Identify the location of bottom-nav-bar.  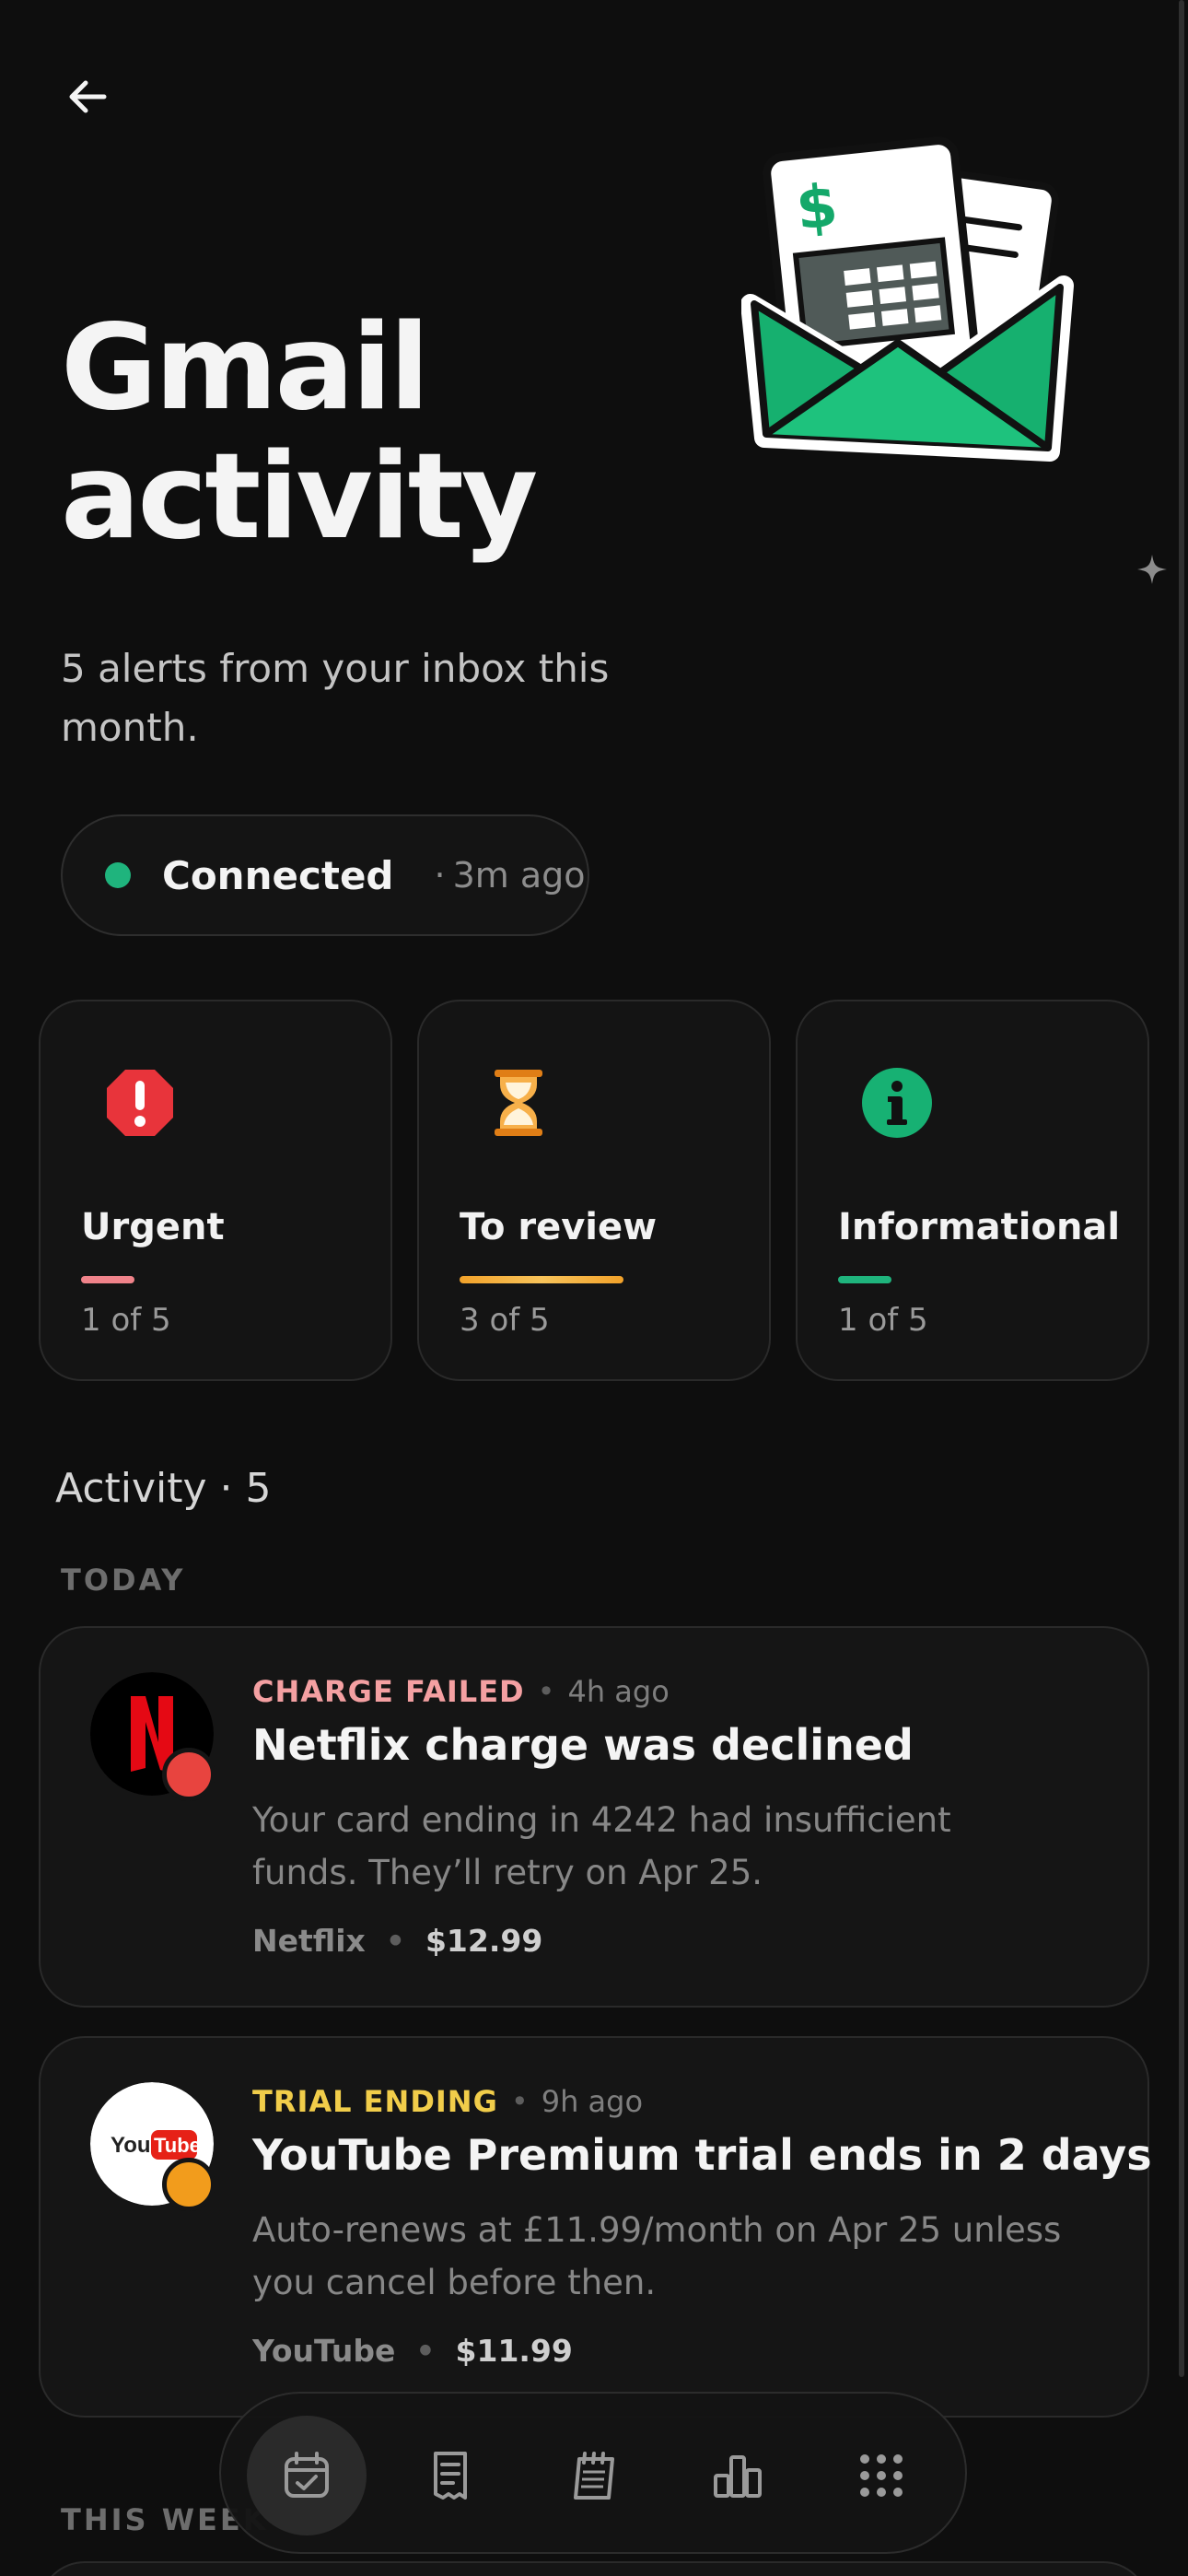
(593, 2473).